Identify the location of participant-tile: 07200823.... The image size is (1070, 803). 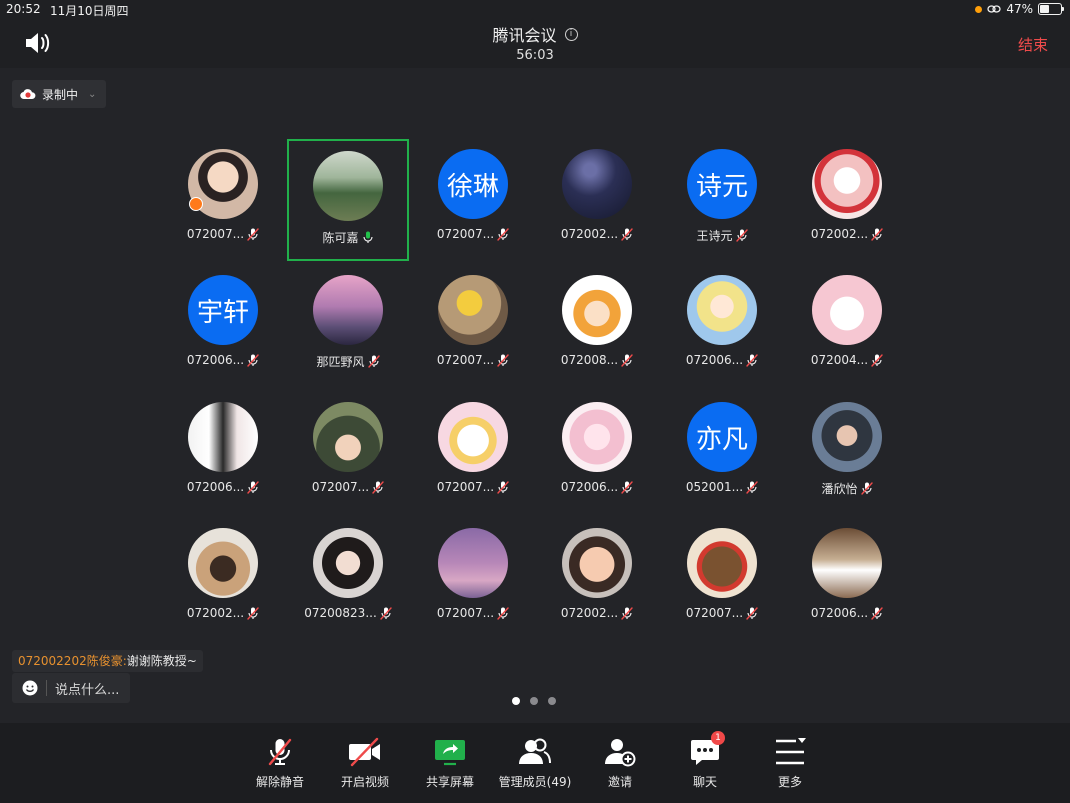
(348, 579).